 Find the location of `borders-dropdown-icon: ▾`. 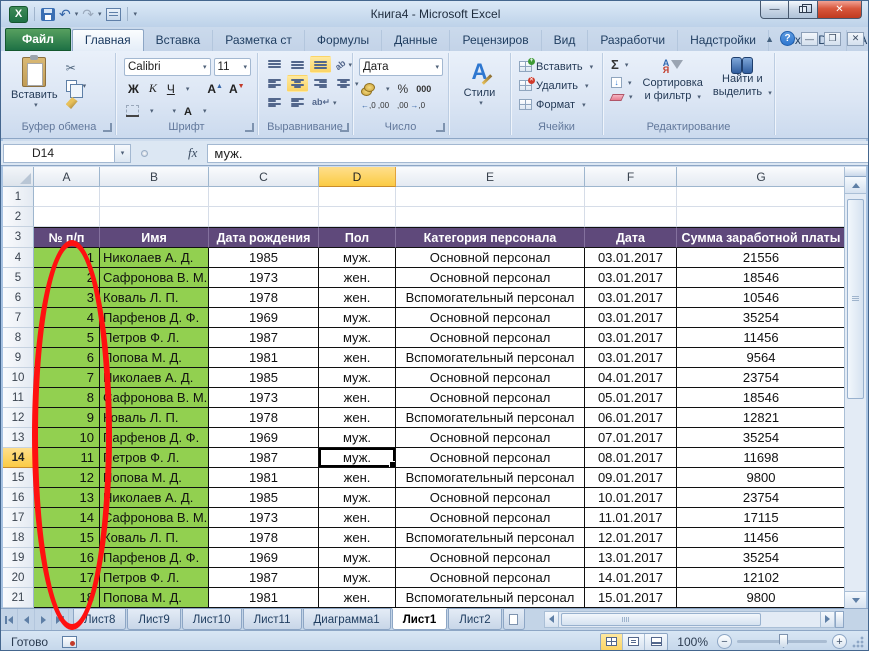

borders-dropdown-icon: ▾ is located at coordinates (152, 111).